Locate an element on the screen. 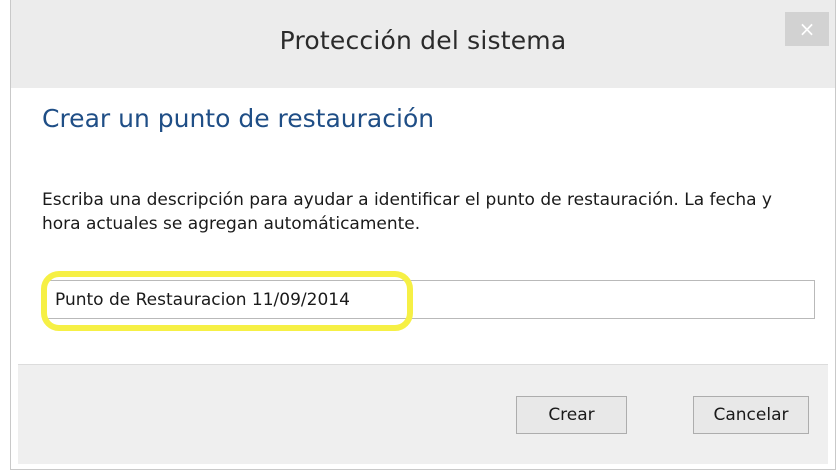  close-button: × is located at coordinates (807, 29).